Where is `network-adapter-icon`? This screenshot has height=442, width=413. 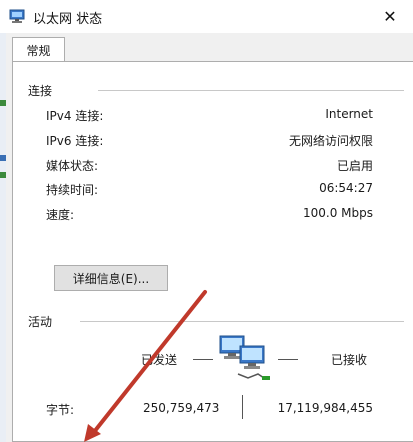
network-adapter-icon is located at coordinates (17, 16).